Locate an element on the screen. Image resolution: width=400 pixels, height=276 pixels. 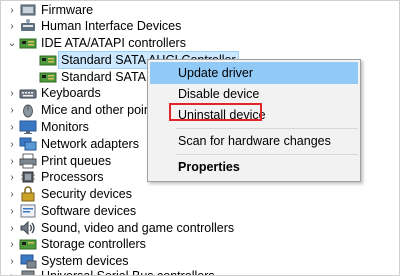
tree-item-label: Keyboards is located at coordinates (71, 93).